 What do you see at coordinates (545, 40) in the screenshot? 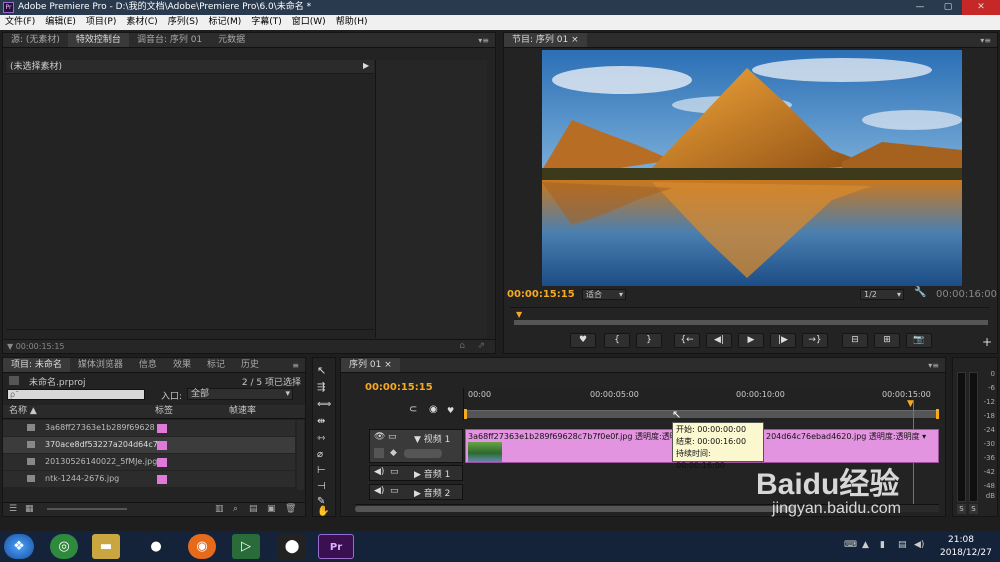
I see `tab-program: 节目: 序列 01 ×` at bounding box center [545, 40].